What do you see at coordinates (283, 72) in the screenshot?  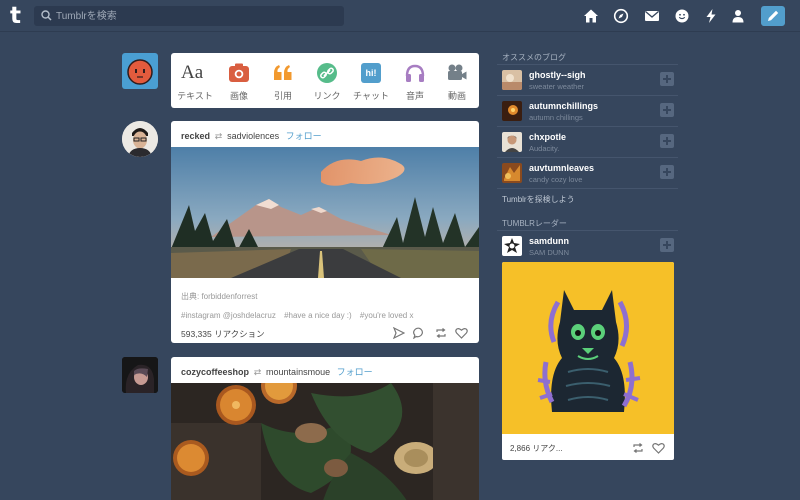 I see `quote-icon` at bounding box center [283, 72].